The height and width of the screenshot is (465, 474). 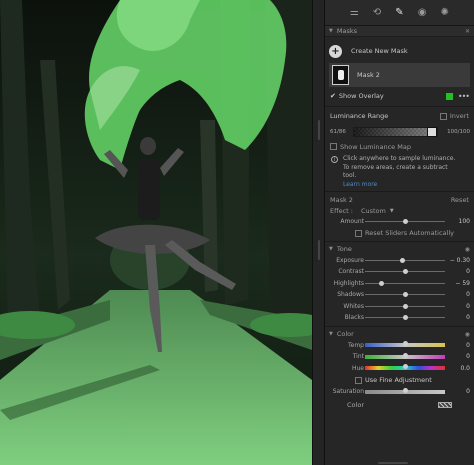 I want to click on amount-value: 100, so click(x=464, y=221).